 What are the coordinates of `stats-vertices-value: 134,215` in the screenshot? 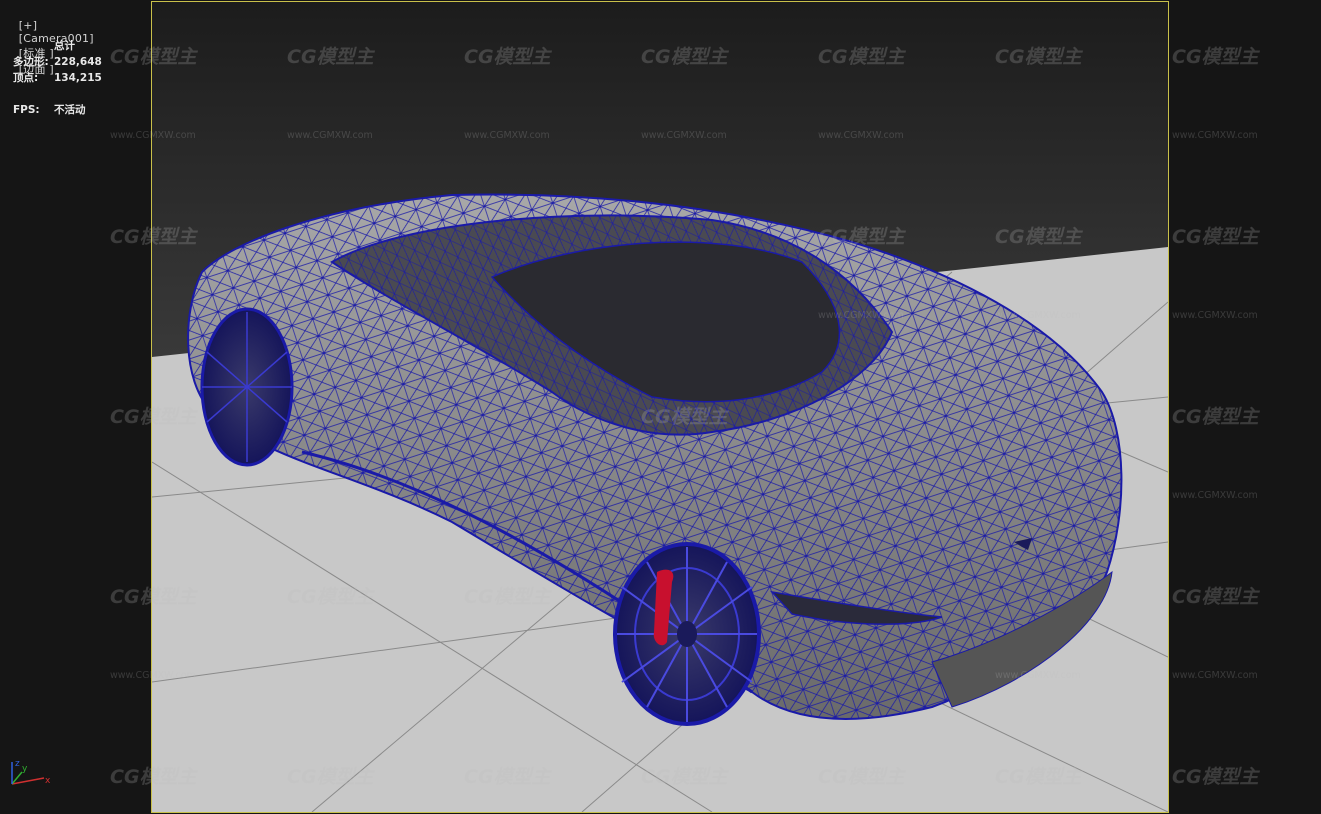 It's located at (78, 78).